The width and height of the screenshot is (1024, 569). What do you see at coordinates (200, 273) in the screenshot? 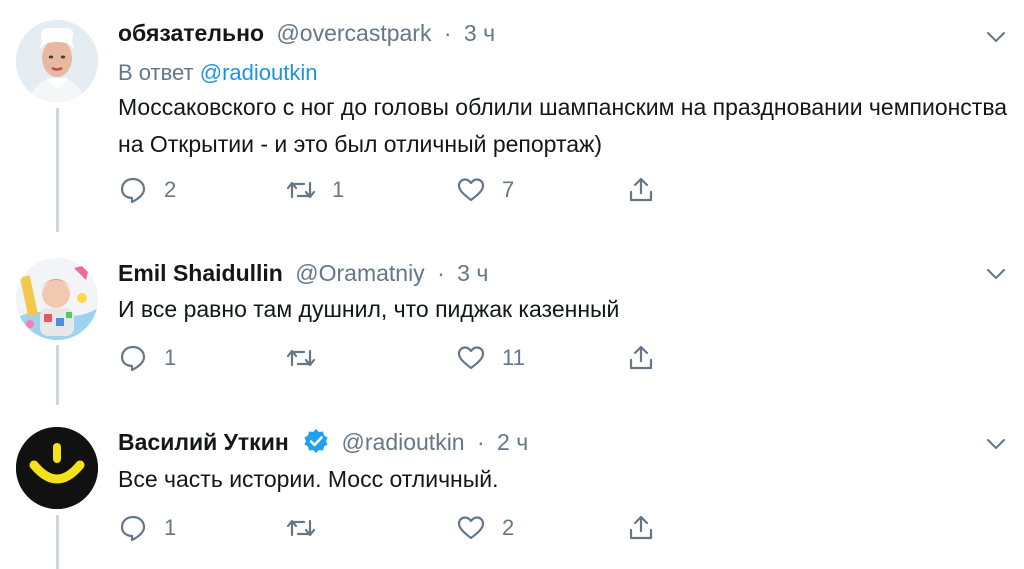
I see `author-name: Emil Shaidullin` at bounding box center [200, 273].